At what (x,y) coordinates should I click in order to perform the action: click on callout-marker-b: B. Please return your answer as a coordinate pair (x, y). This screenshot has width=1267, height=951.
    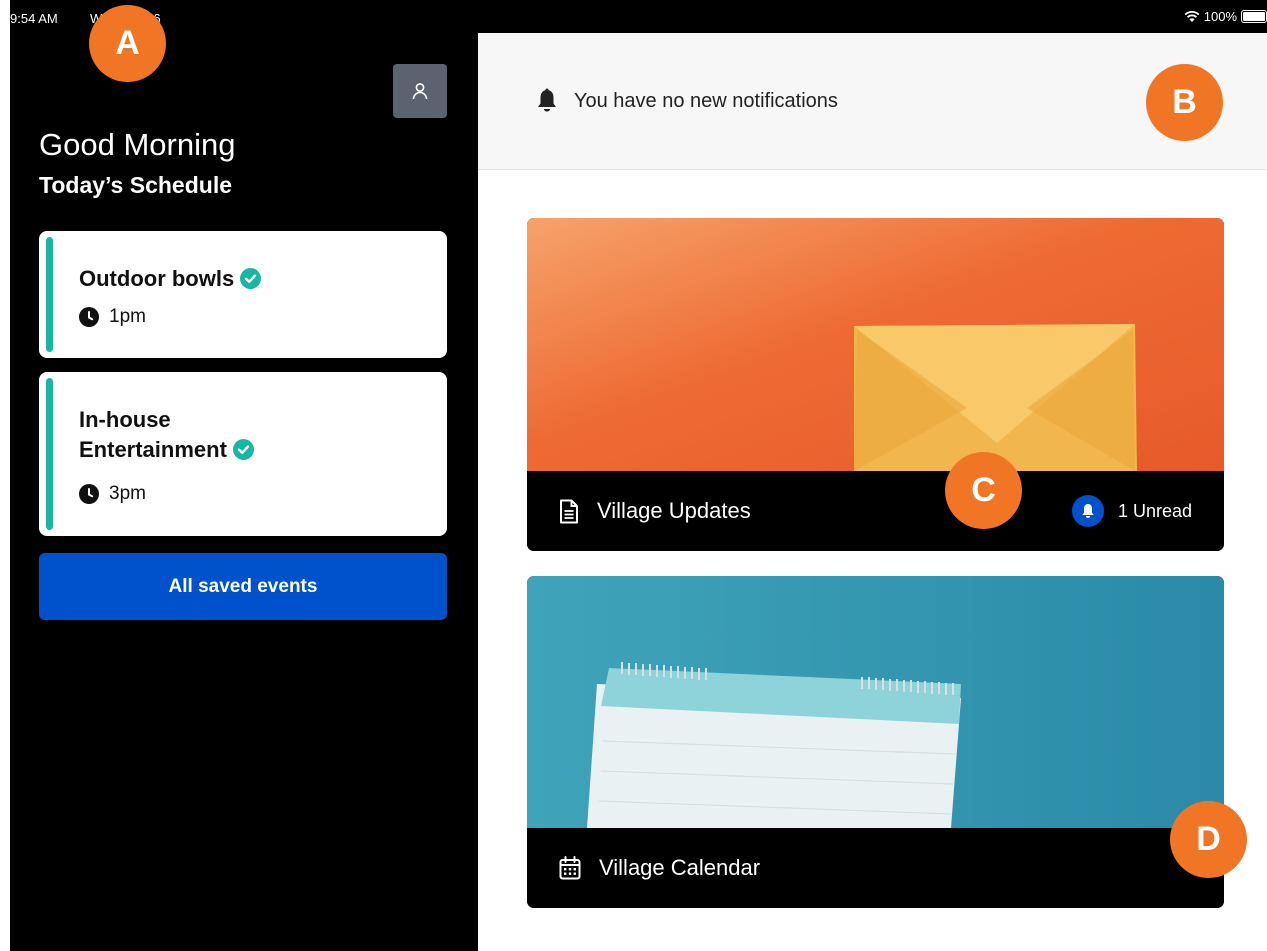
    Looking at the image, I should click on (1184, 102).